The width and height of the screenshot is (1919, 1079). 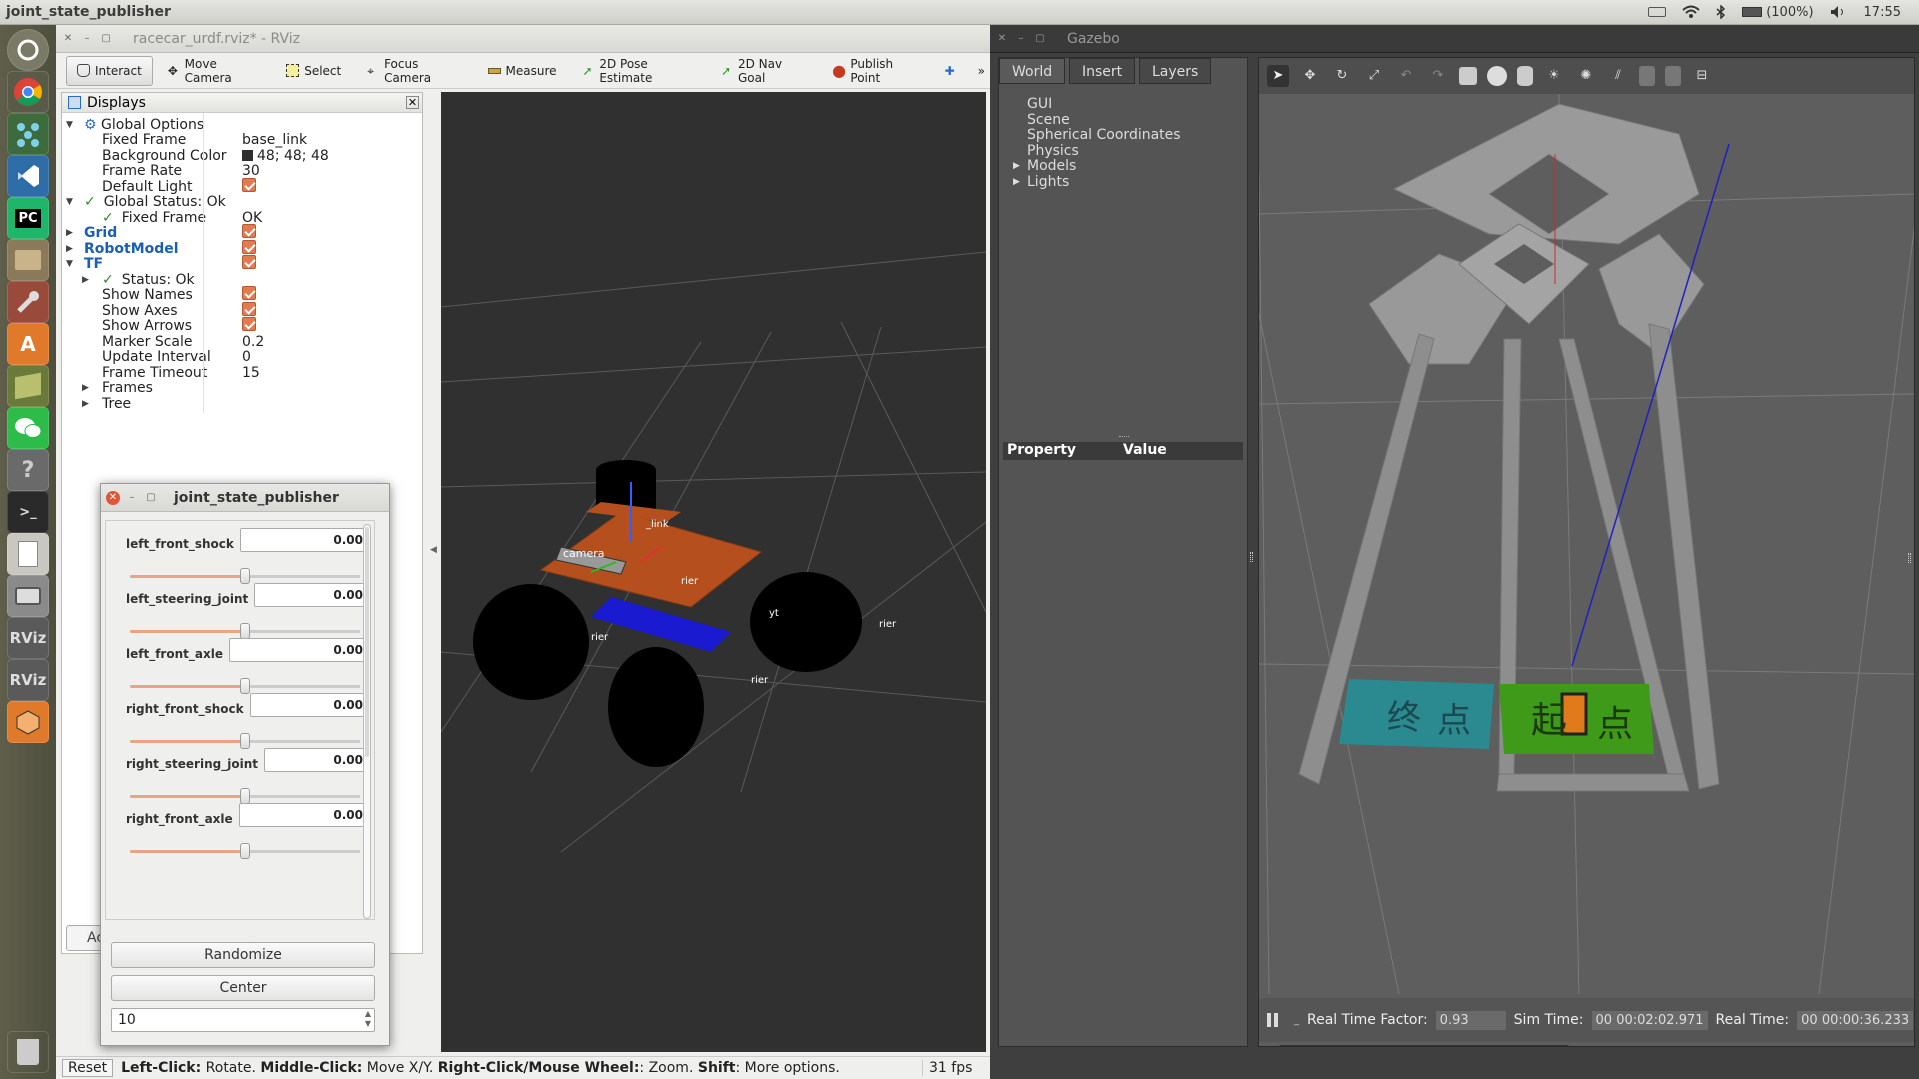 I want to click on notes-icon, so click(x=28, y=386).